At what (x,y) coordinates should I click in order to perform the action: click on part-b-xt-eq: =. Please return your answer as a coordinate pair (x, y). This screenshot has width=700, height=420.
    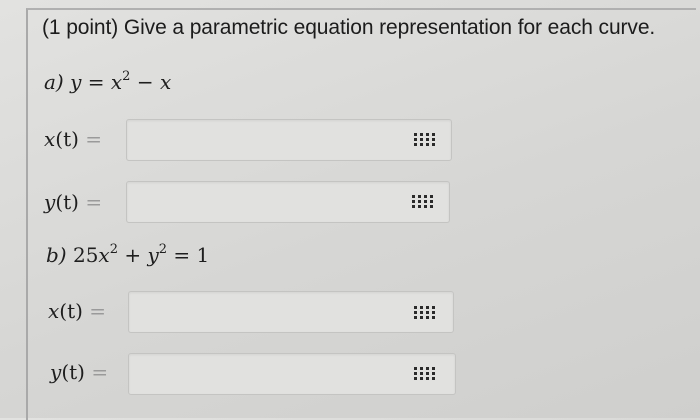
    Looking at the image, I should click on (98, 311).